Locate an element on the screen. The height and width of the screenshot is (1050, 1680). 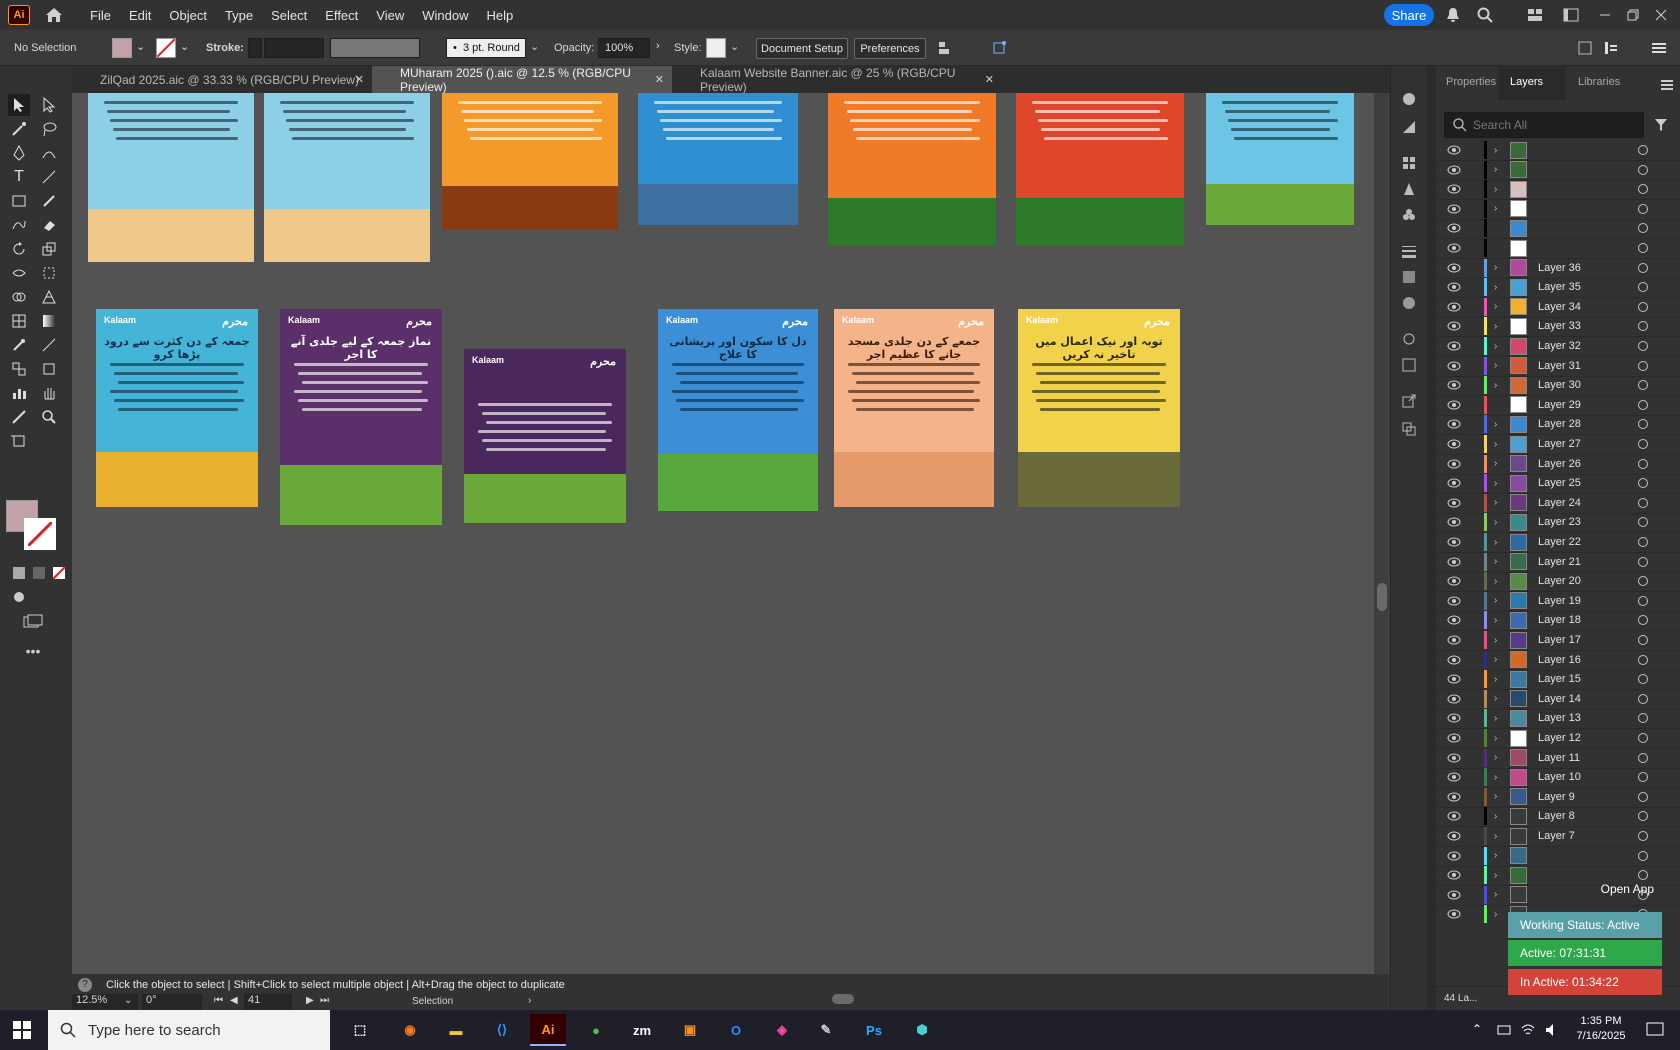
taskbar-app-icon: ◈ is located at coordinates (782, 1030).